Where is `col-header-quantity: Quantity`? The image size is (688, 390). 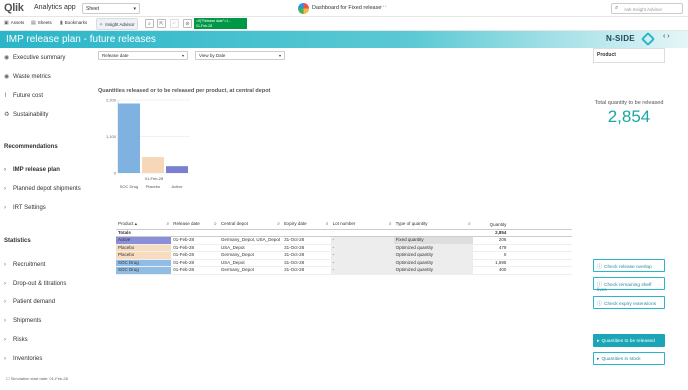 col-header-quantity: Quantity is located at coordinates (490, 225).